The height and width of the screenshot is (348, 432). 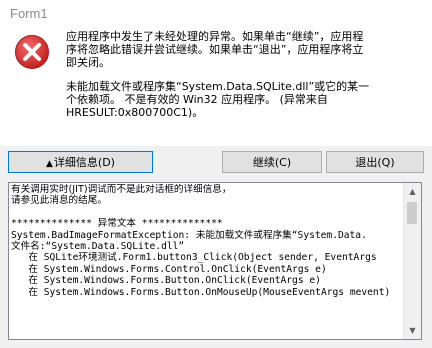 I want to click on details-line: 文件名:“System.Data.SQLite.dll”, so click(x=98, y=247).